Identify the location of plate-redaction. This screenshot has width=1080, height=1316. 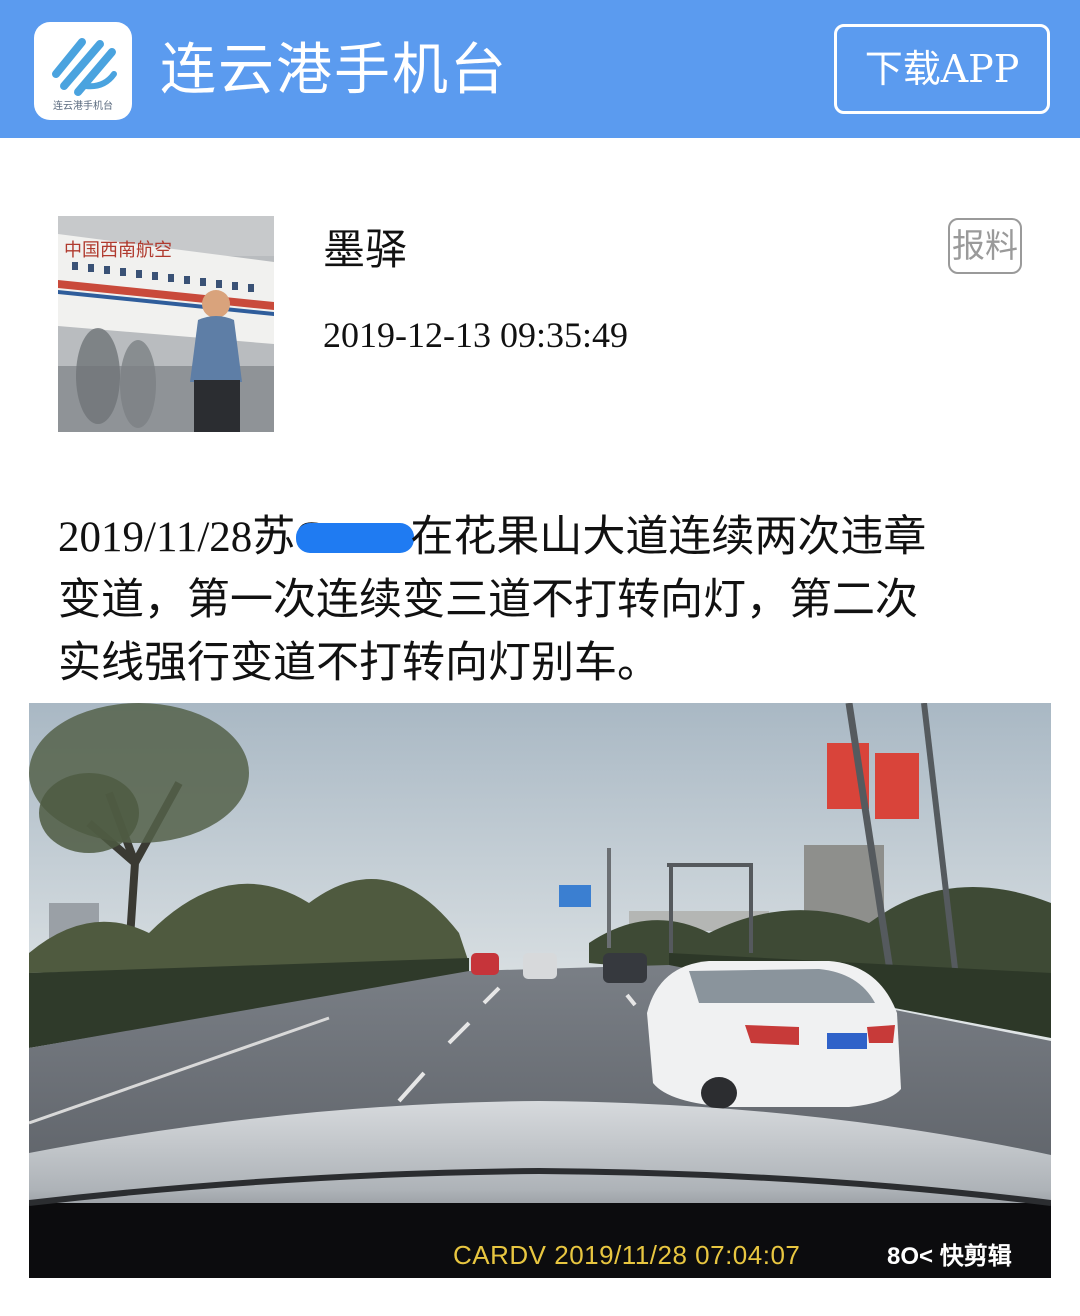
(355, 538).